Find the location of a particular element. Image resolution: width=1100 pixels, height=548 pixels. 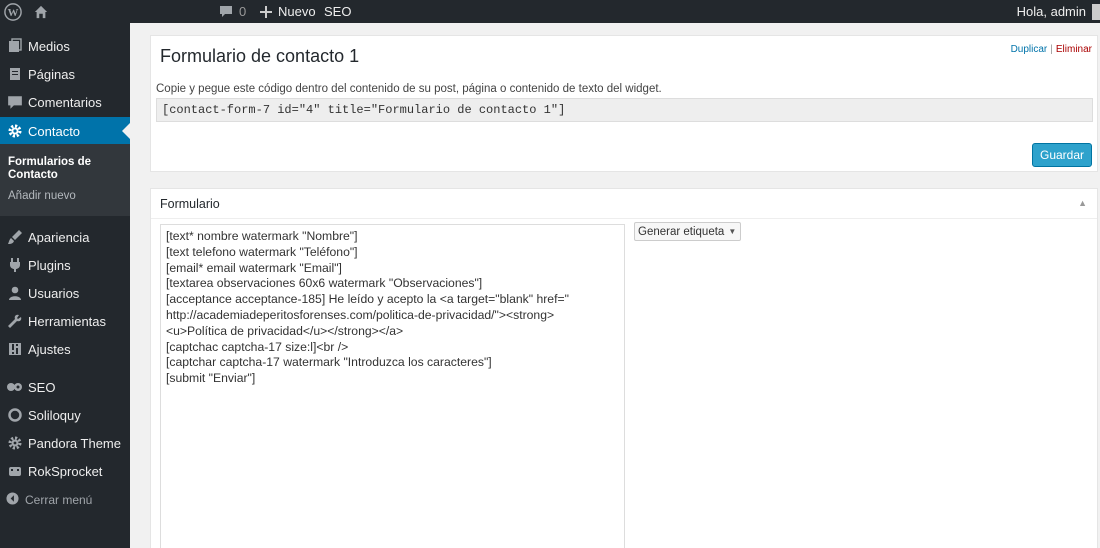

chevron-down-icon: ▼ is located at coordinates (732, 231).